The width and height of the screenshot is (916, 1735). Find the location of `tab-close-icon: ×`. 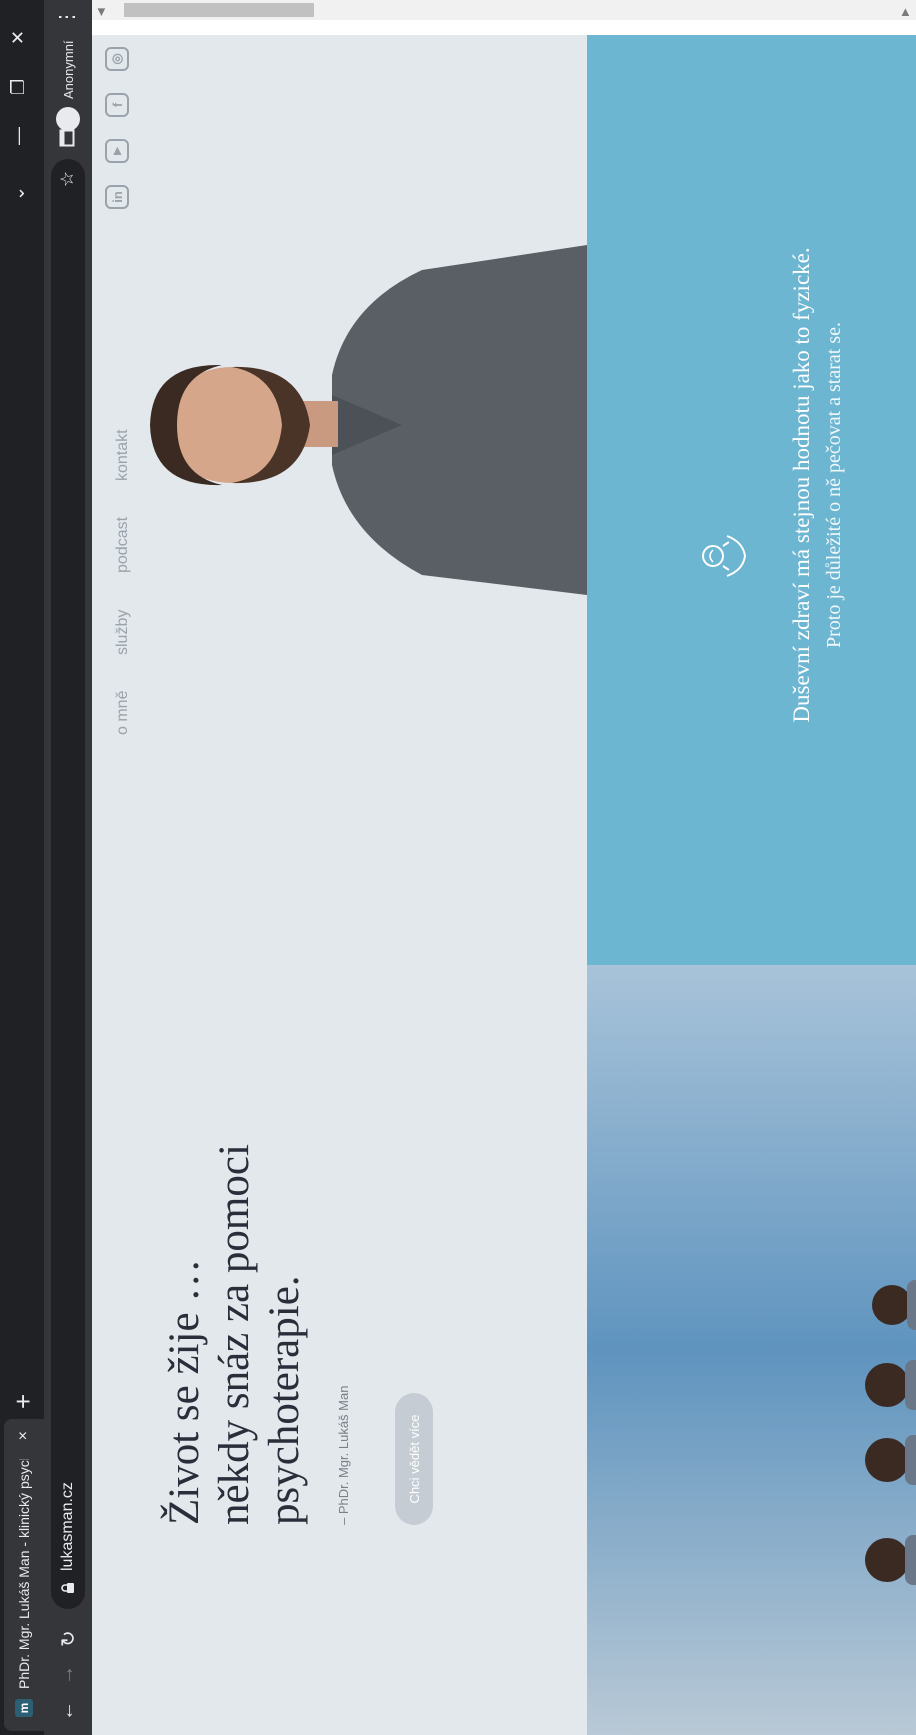

tab-close-icon: × is located at coordinates (24, 1435).